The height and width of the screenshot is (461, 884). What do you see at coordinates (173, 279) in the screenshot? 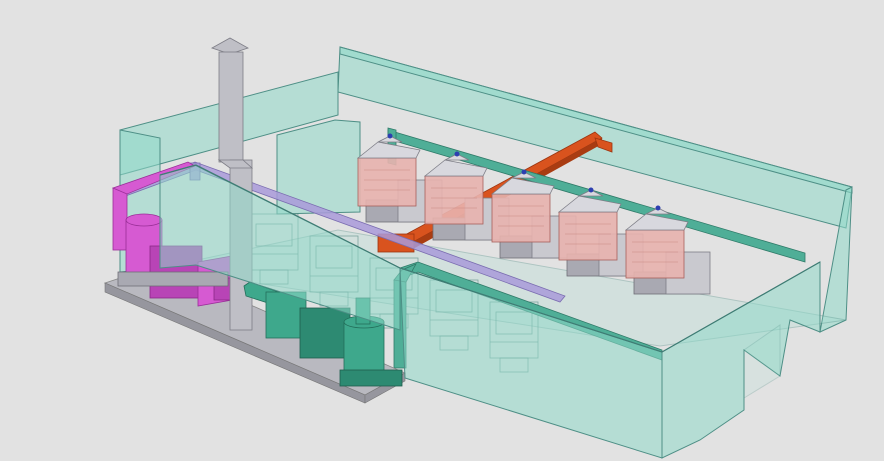
I see `magenta-unit-base` at bounding box center [173, 279].